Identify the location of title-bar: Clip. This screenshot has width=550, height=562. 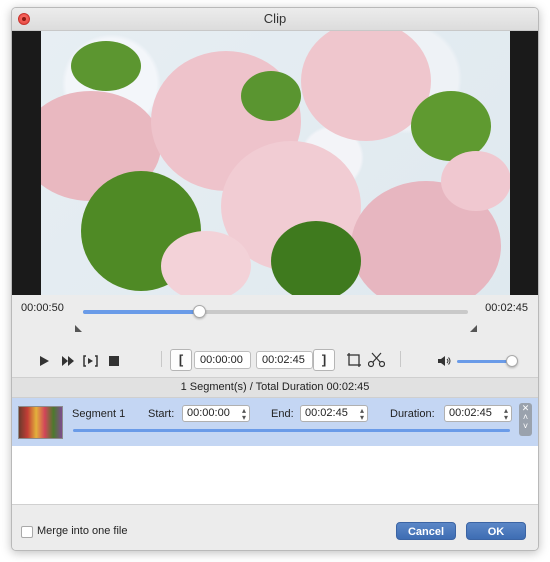
(275, 19).